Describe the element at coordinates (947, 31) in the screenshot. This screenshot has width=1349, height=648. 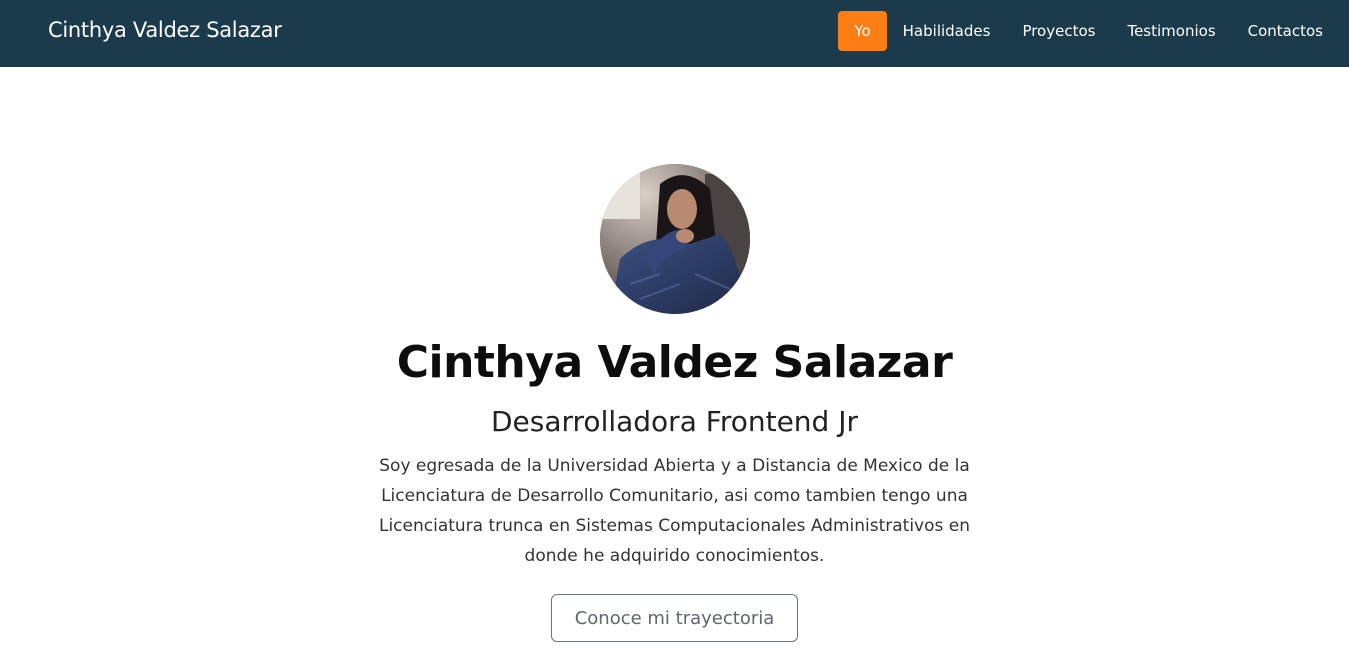
I see `nav-link-habilidades: Habilidades` at that location.